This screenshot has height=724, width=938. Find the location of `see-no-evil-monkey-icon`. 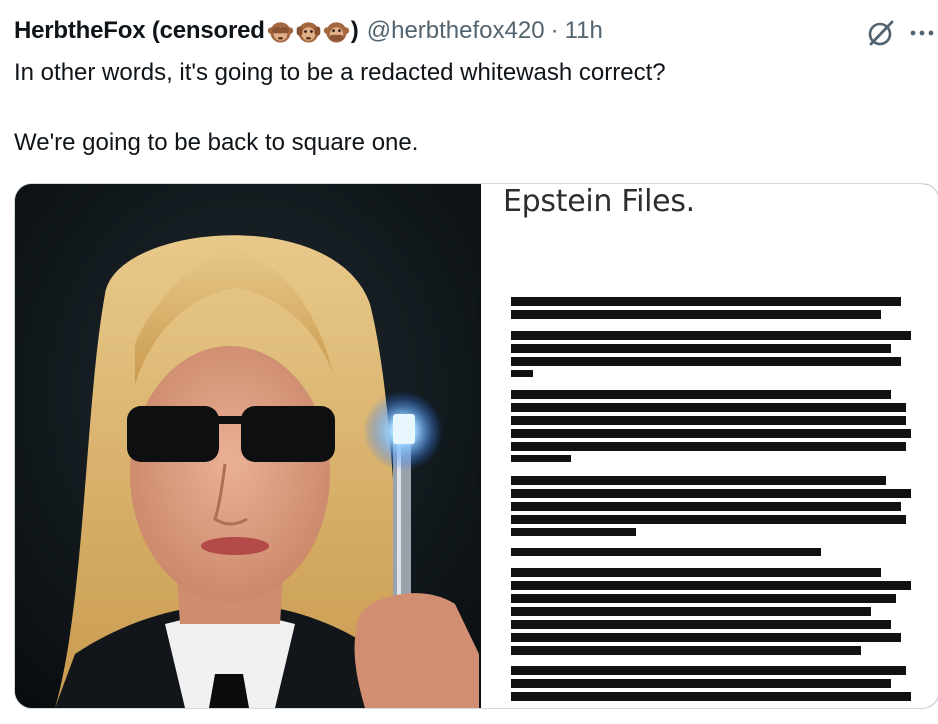

see-no-evil-monkey-icon is located at coordinates (280, 31).